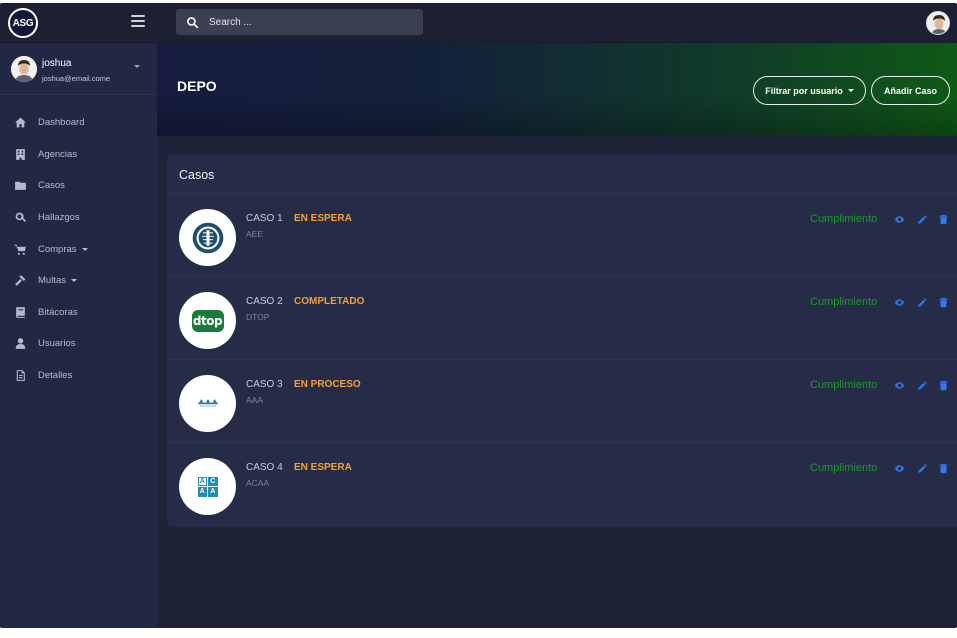  Describe the element at coordinates (207, 403) in the screenshot. I see `aaa-logo` at that location.